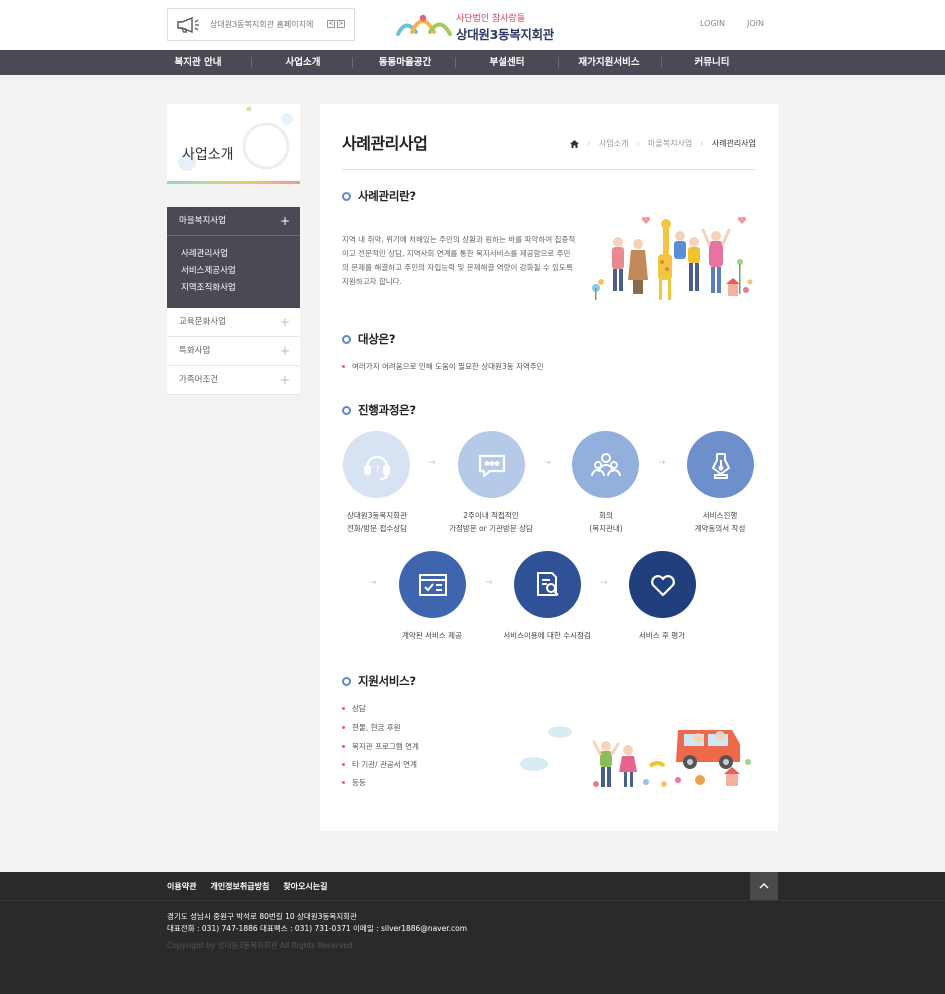  Describe the element at coordinates (380, 746) in the screenshot. I see `list-item: 복지관 프로그램 연계` at that location.